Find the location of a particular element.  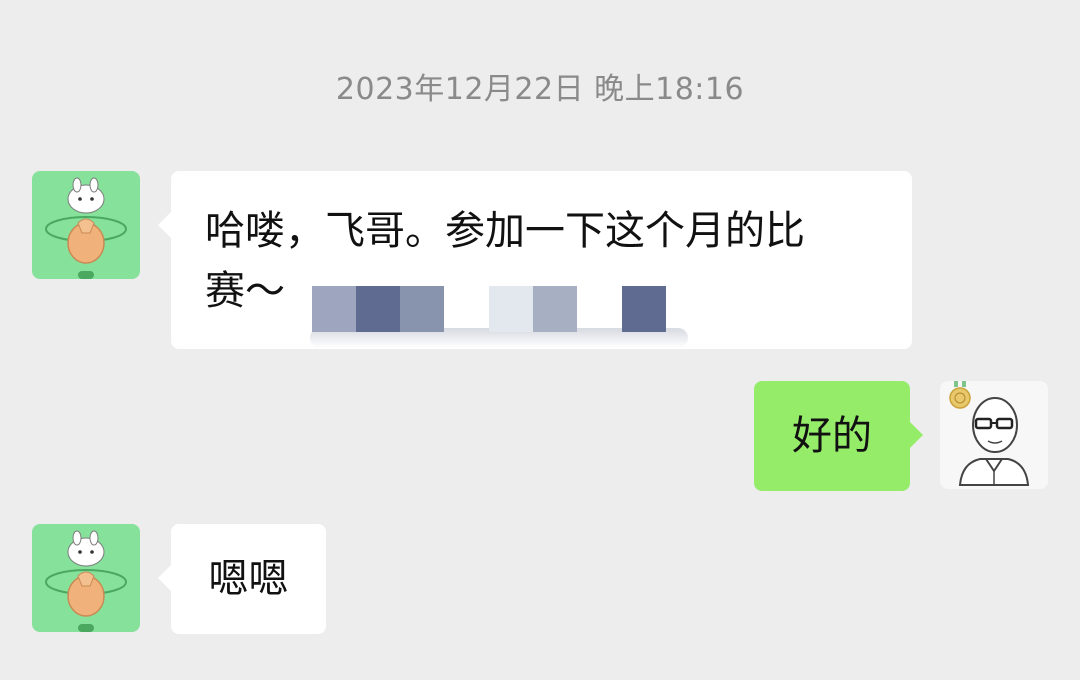

incoming-message-bubble: 嗯嗯 is located at coordinates (242, 579).